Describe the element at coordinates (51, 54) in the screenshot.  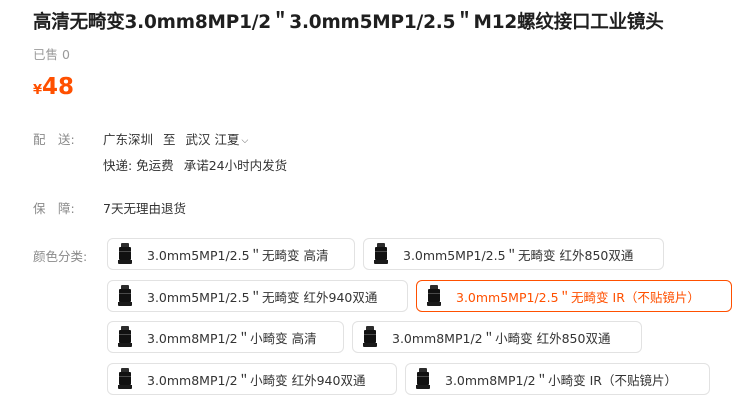
I see `sold-count: 已售 0` at that location.